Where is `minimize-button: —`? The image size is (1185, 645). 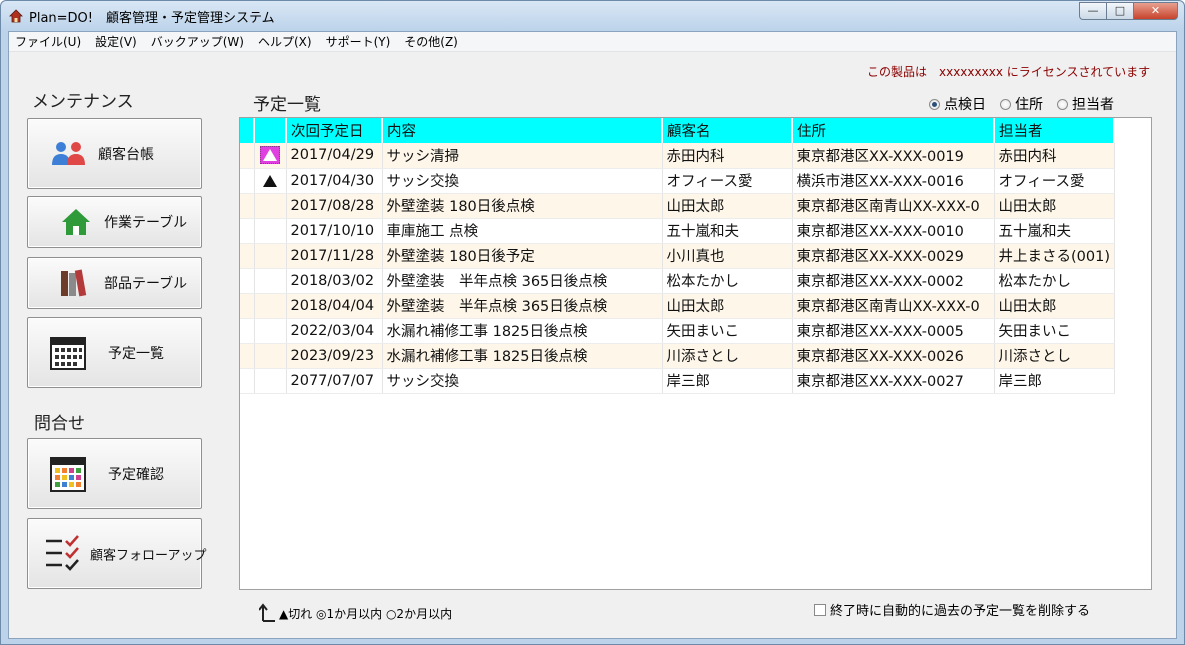 minimize-button: — is located at coordinates (1092, 11).